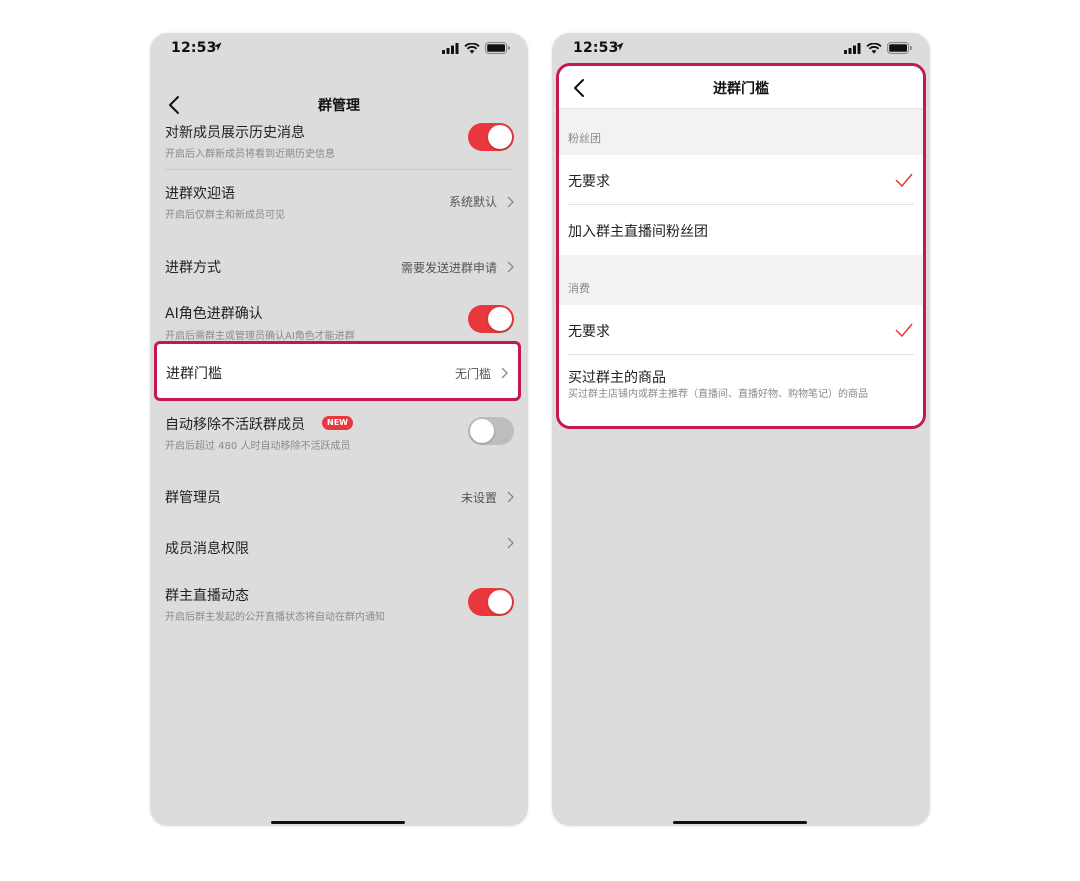 The height and width of the screenshot is (881, 1080). I want to click on row-subtitle: 开启后入群新成员将看到近期历史信息, so click(250, 154).